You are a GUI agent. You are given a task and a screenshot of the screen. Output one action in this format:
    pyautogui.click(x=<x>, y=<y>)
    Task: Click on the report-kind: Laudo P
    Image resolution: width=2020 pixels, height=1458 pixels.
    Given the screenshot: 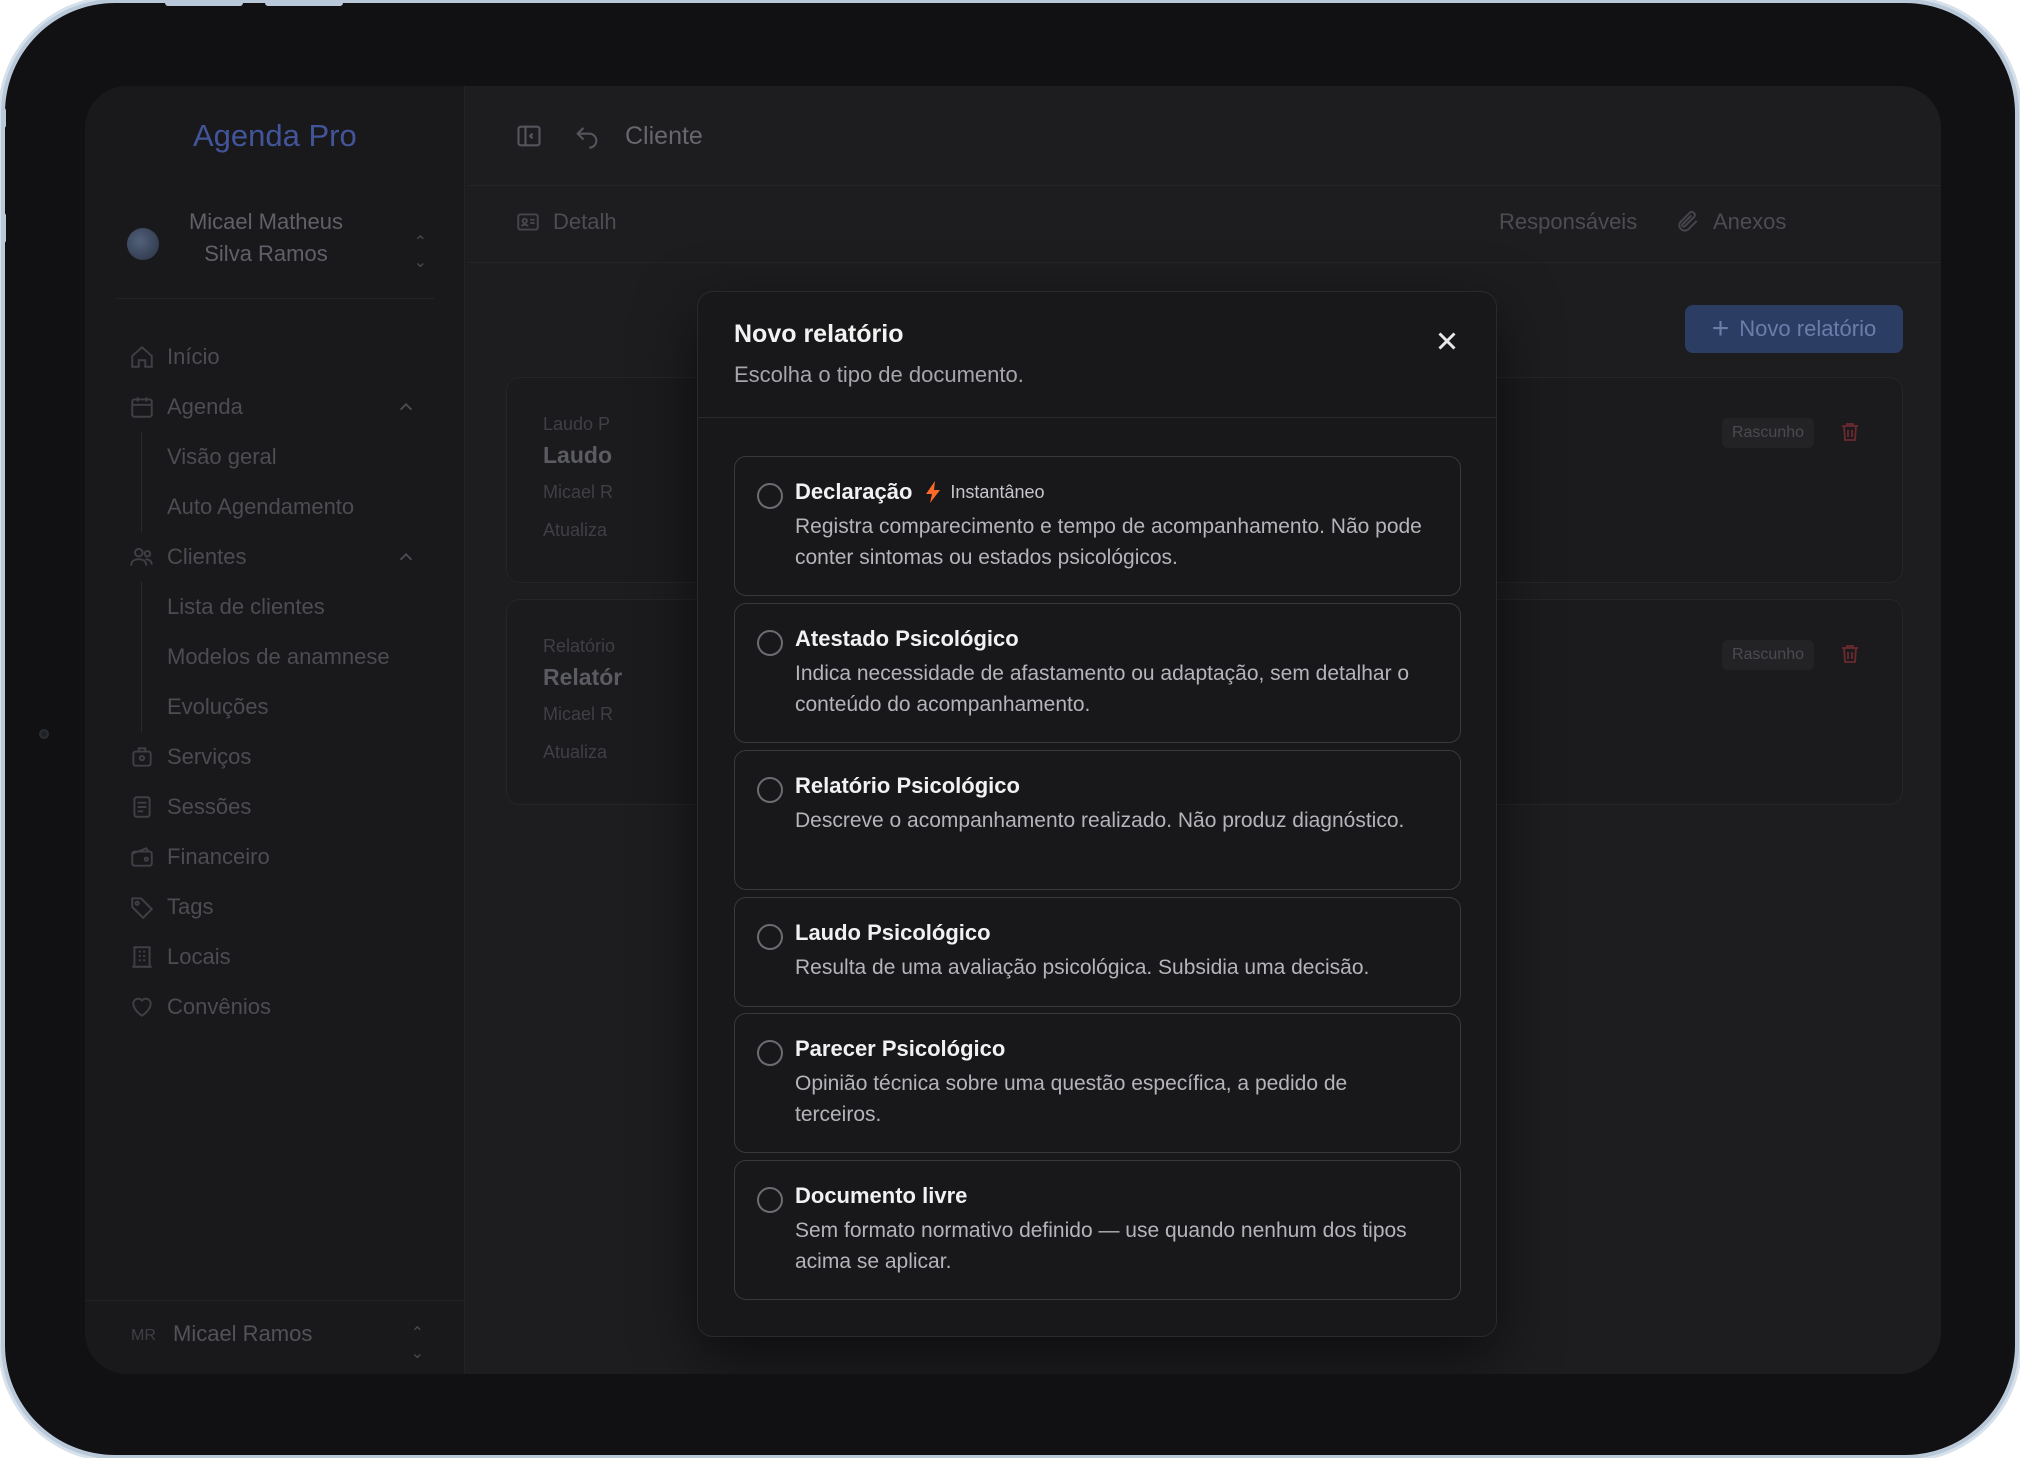 What is the action you would take?
    pyautogui.click(x=577, y=424)
    